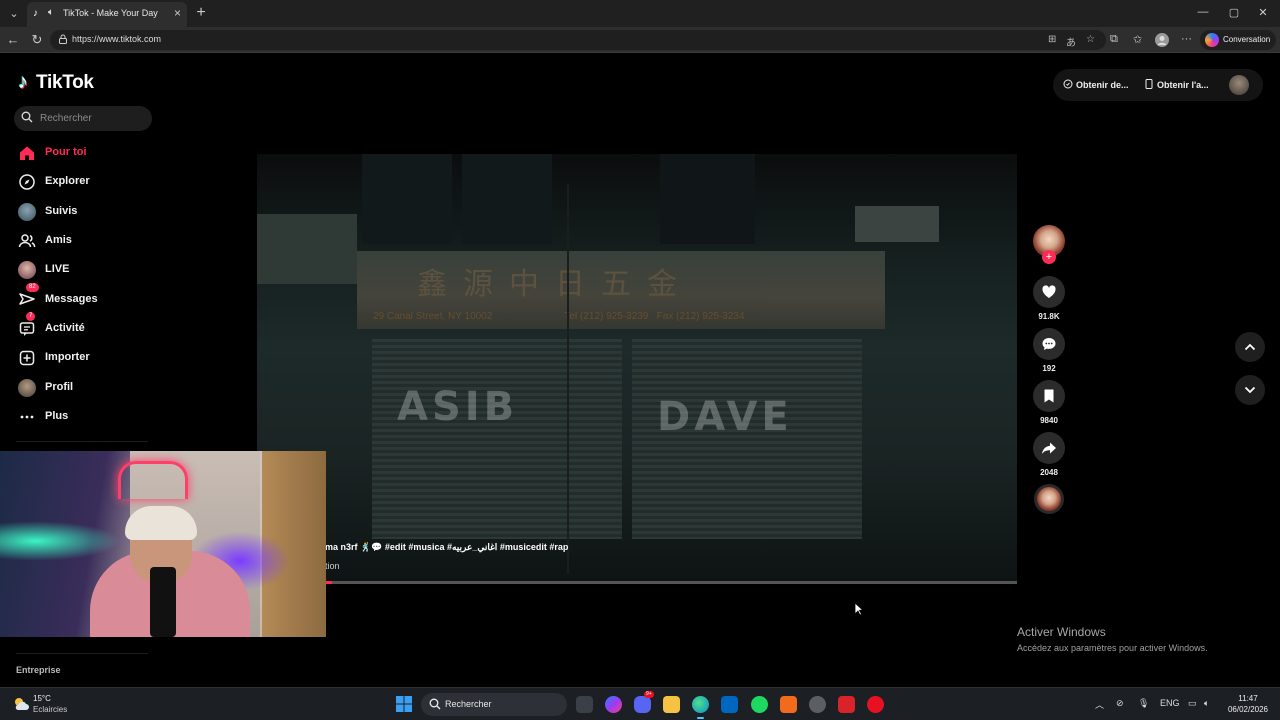  What do you see at coordinates (1090, 39) in the screenshot?
I see `favorite-star-icon: ☆` at bounding box center [1090, 39].